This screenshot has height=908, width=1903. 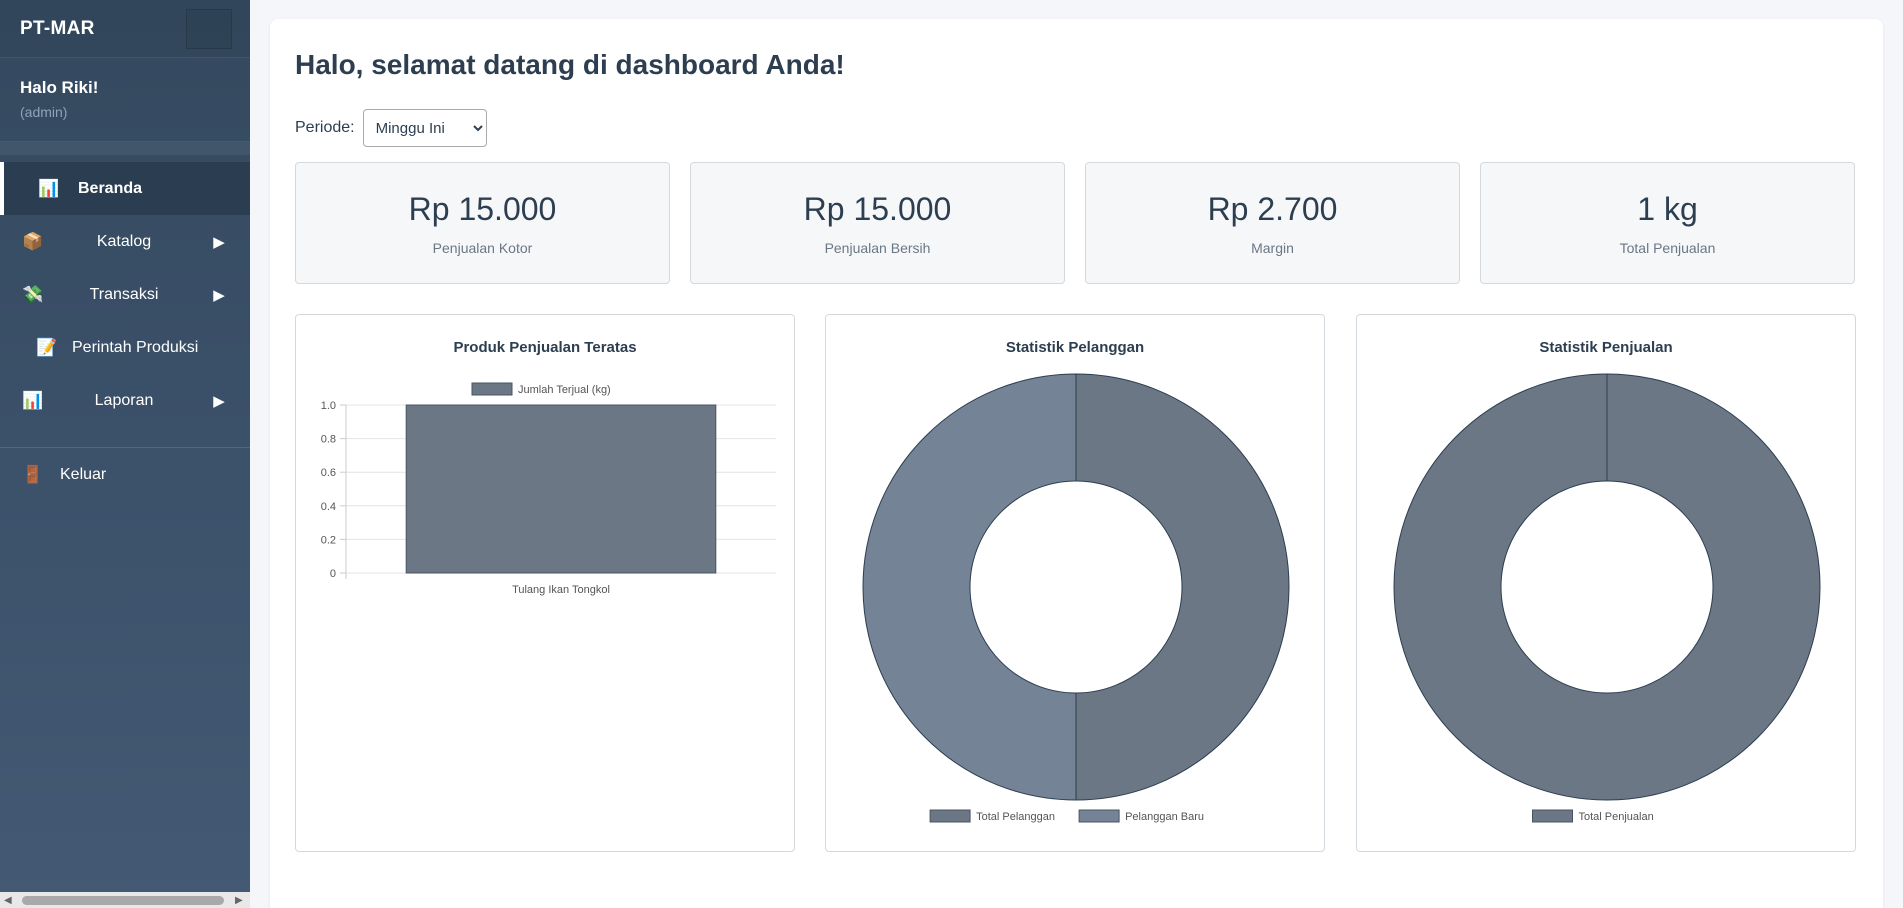 I want to click on sidebar-toggle-button: ←, so click(x=209, y=28).